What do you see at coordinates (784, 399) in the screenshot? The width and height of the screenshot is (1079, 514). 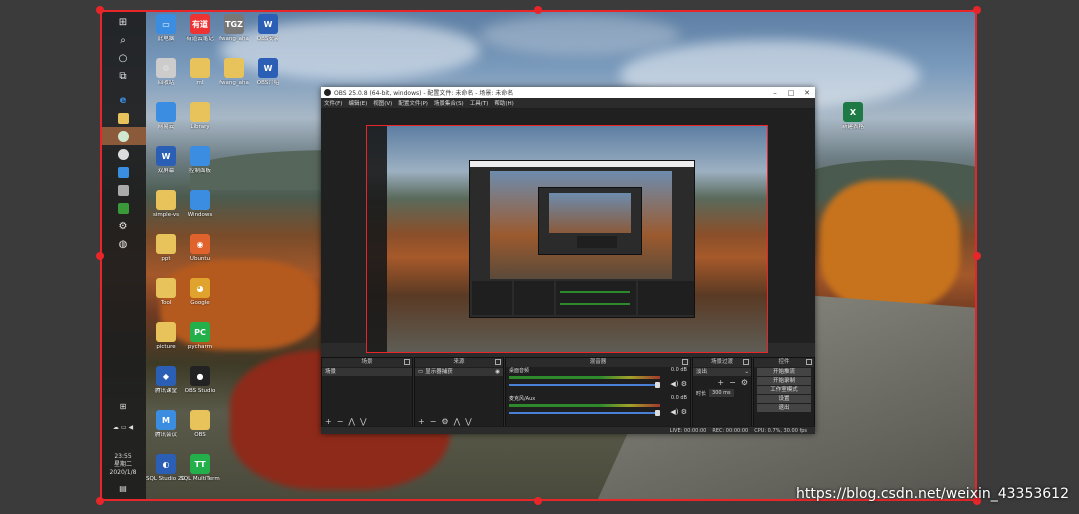 I see `settings-button: 设置` at bounding box center [784, 399].